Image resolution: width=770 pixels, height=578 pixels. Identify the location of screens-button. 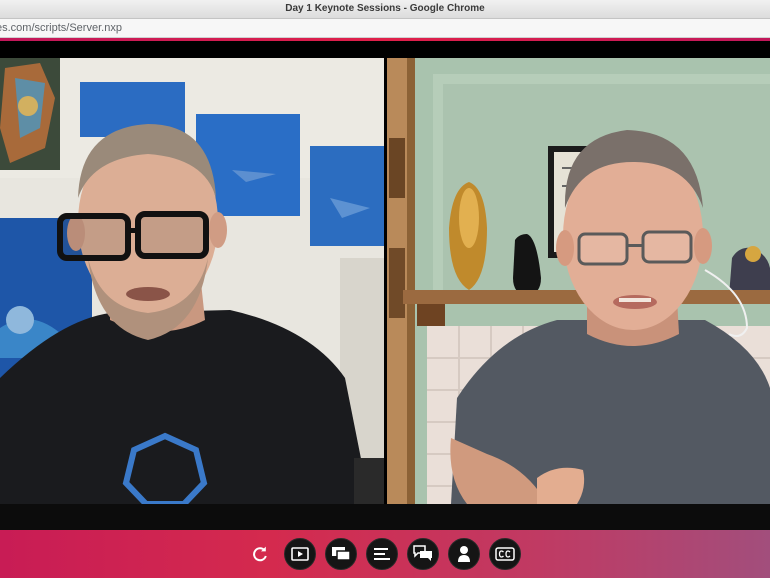
(341, 554).